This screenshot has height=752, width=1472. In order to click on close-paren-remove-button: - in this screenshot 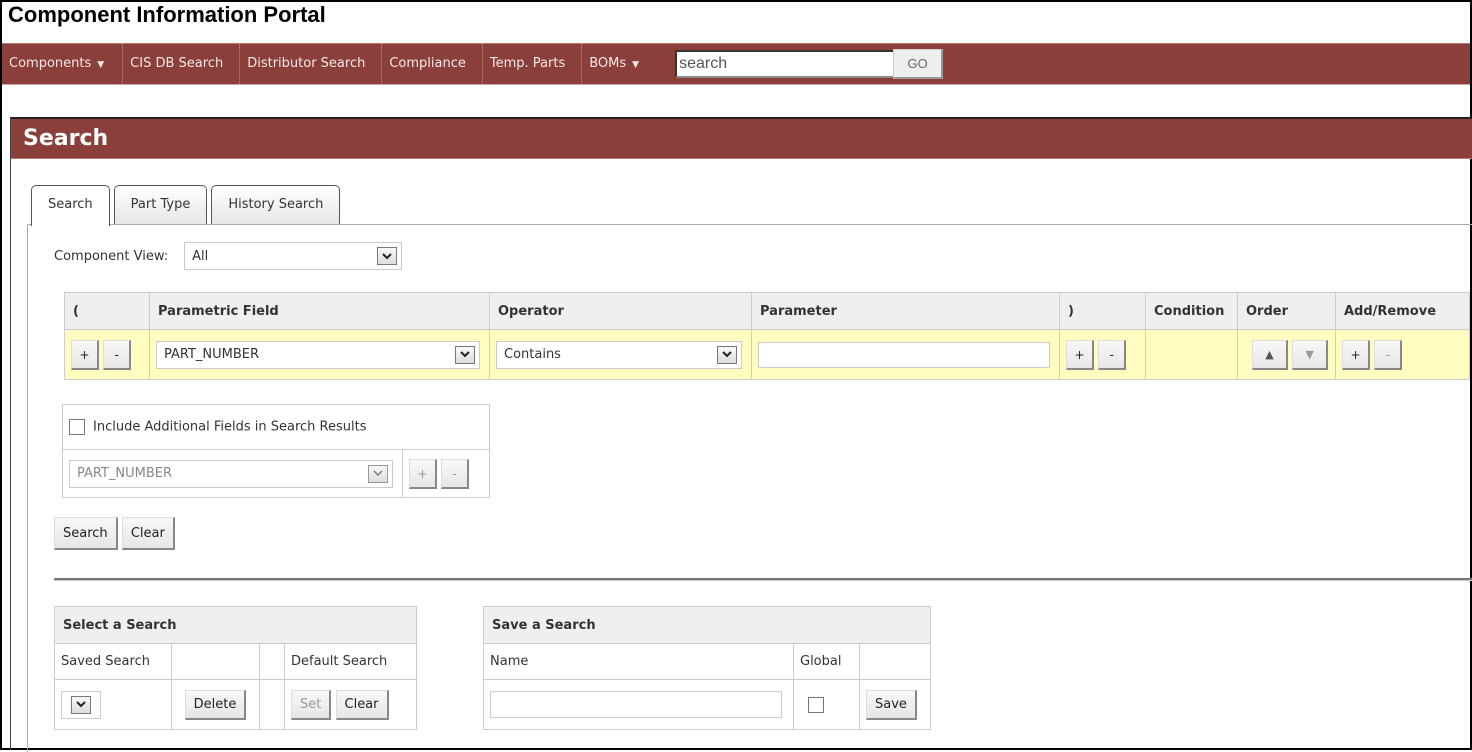, I will do `click(1112, 354)`.